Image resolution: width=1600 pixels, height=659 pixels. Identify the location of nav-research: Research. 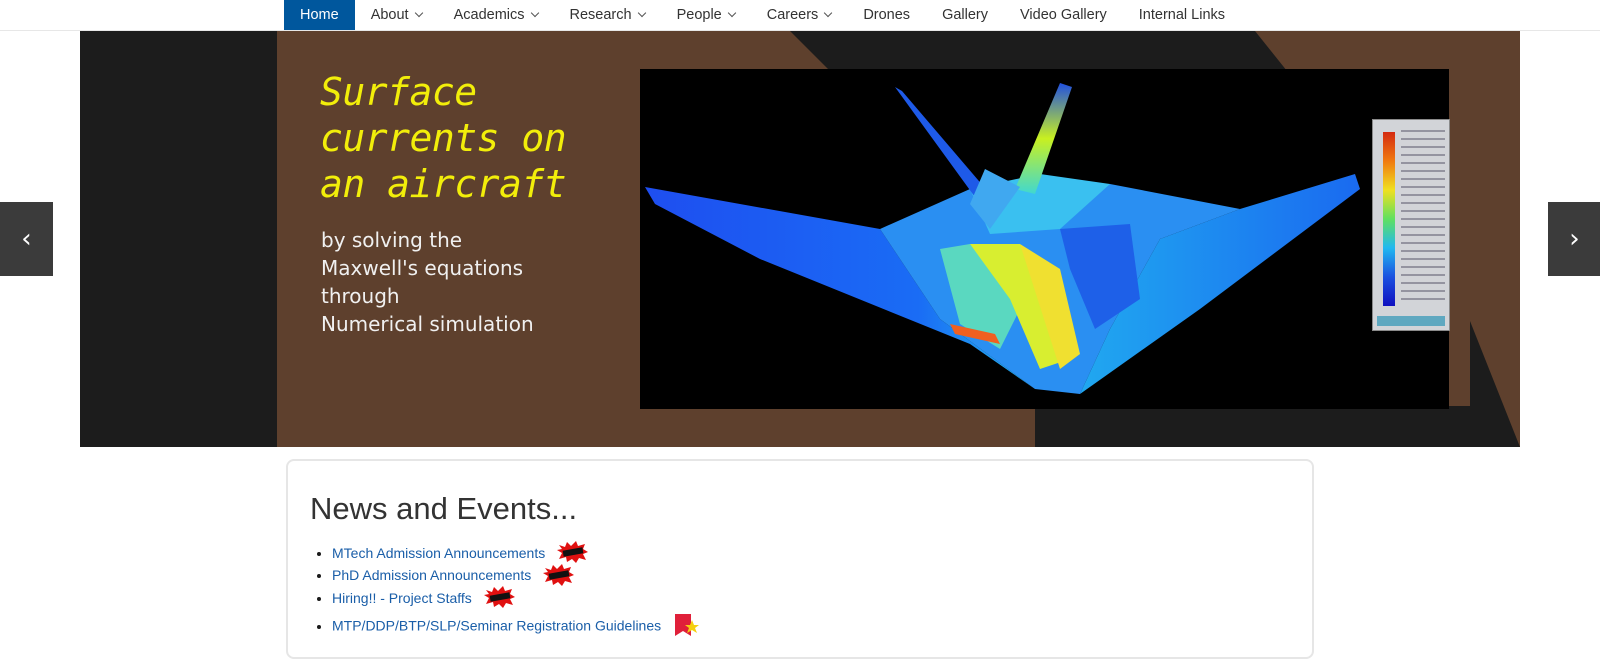
(607, 15).